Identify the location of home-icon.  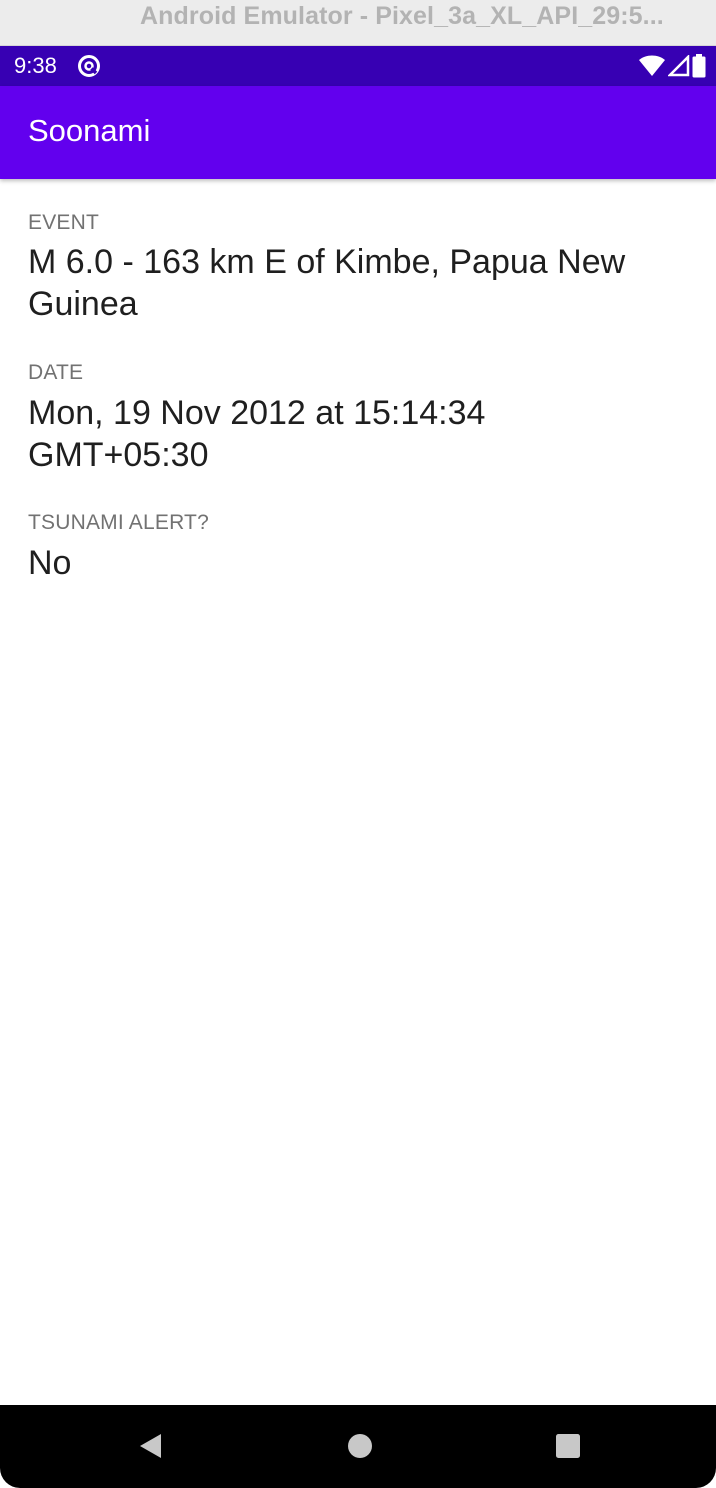
(360, 1446).